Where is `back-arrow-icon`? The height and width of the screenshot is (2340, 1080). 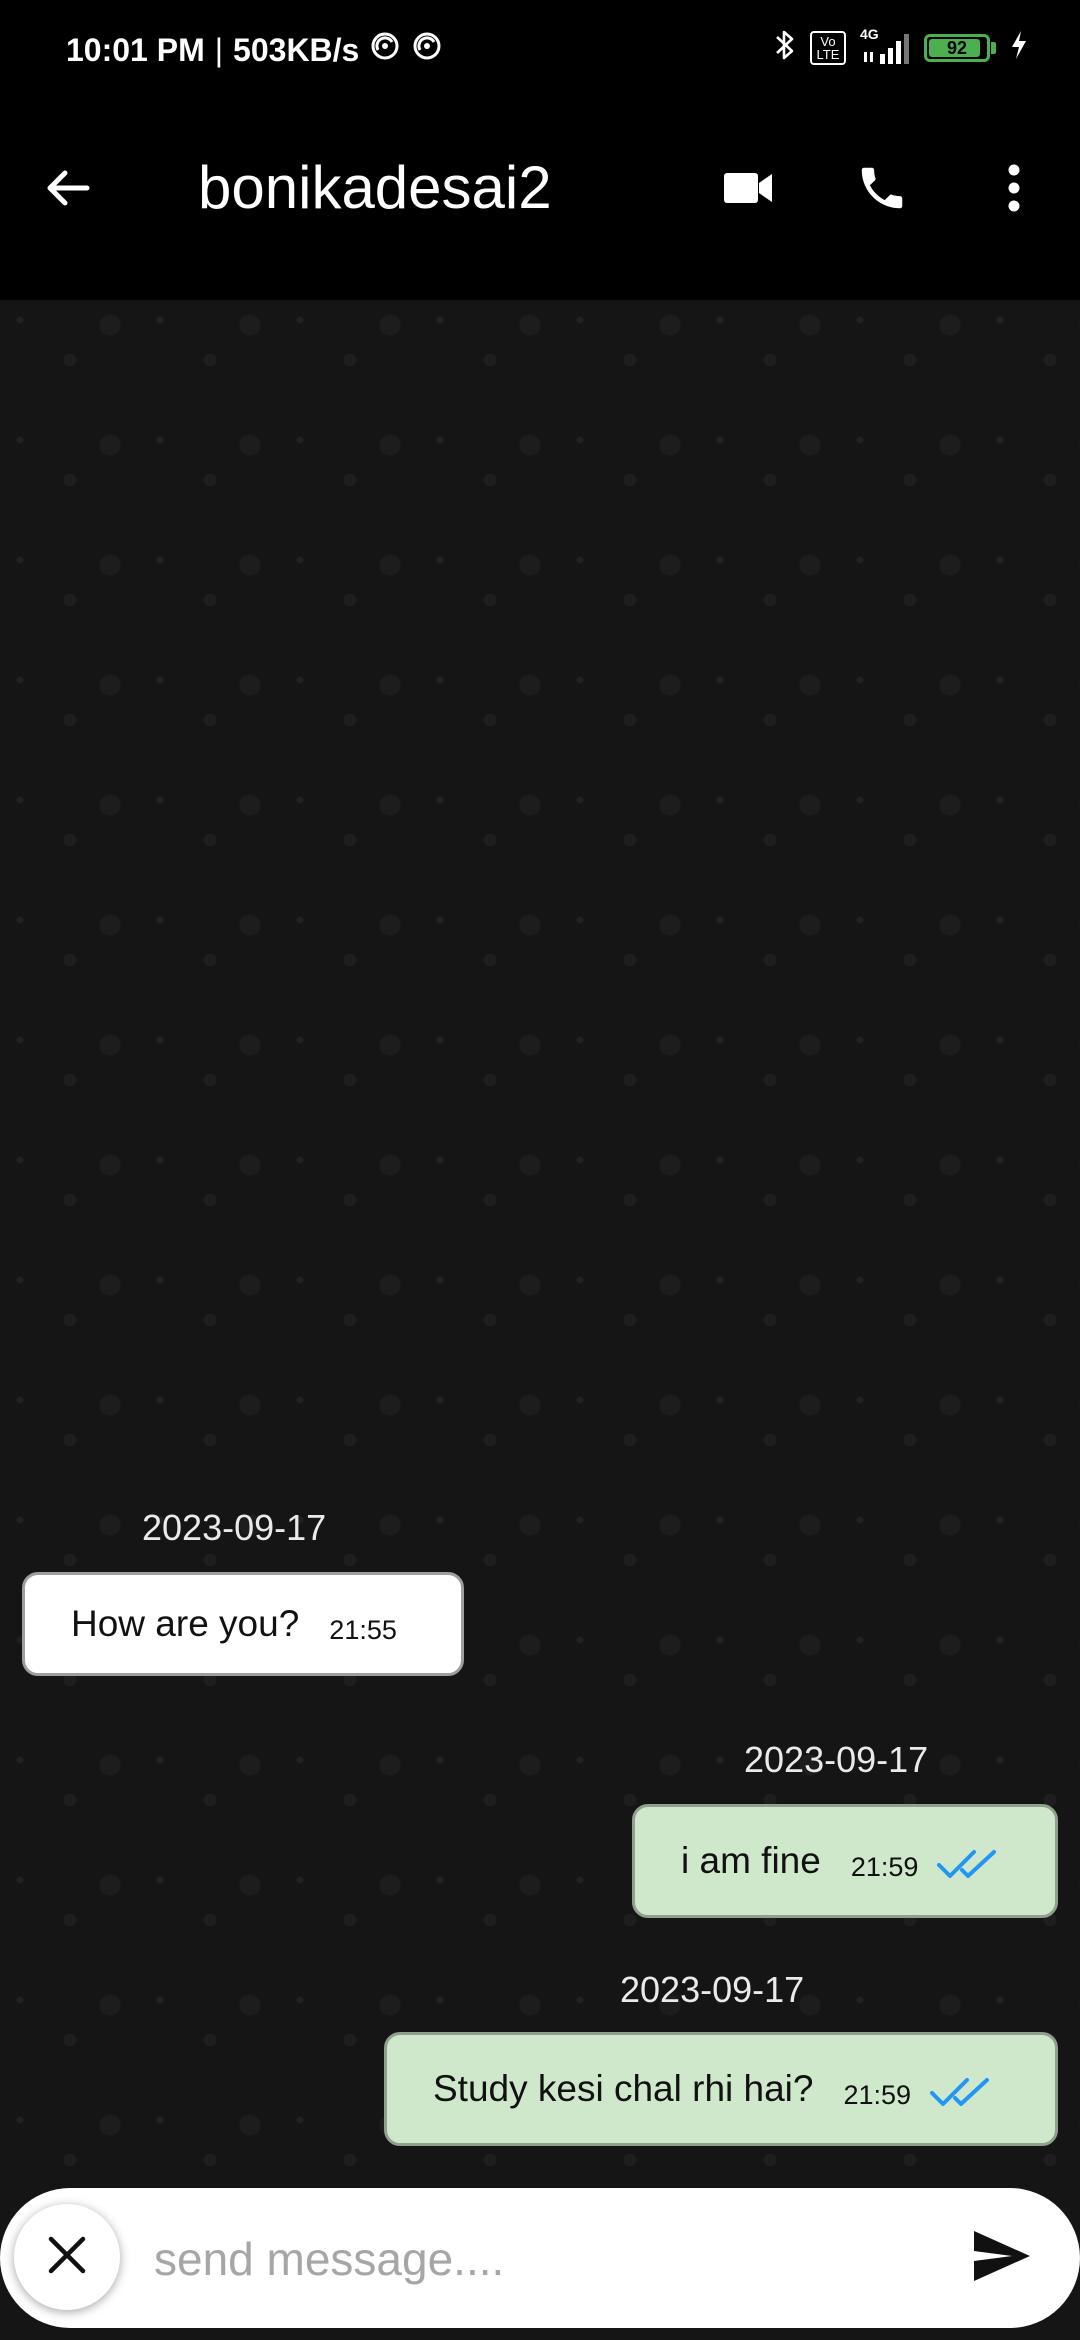
back-arrow-icon is located at coordinates (68, 190).